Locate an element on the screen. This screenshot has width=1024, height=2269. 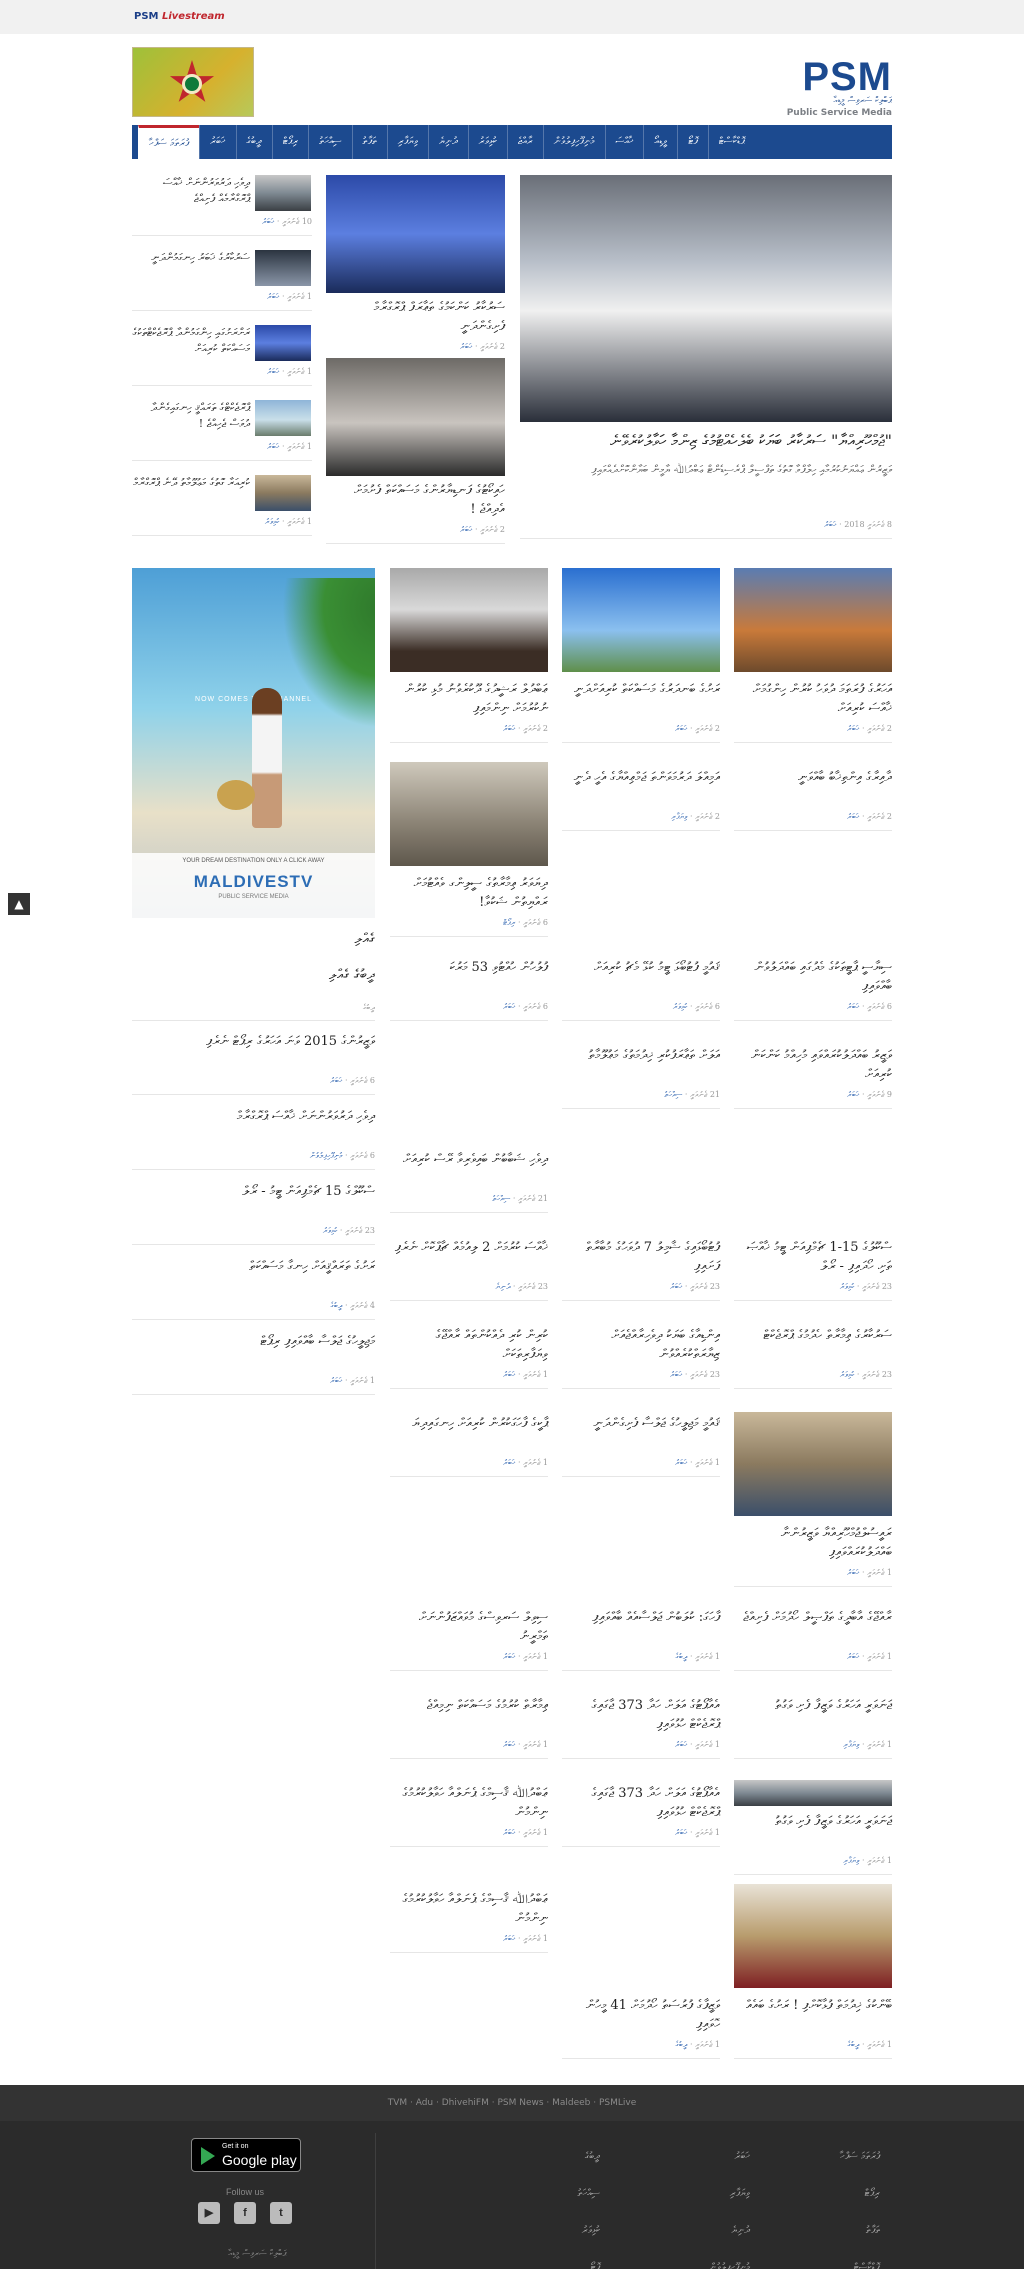
grid-story-headline: ދާއިރާގެ އިންތިޚާބު ބާއްވަނީ is located at coordinates (813, 777).